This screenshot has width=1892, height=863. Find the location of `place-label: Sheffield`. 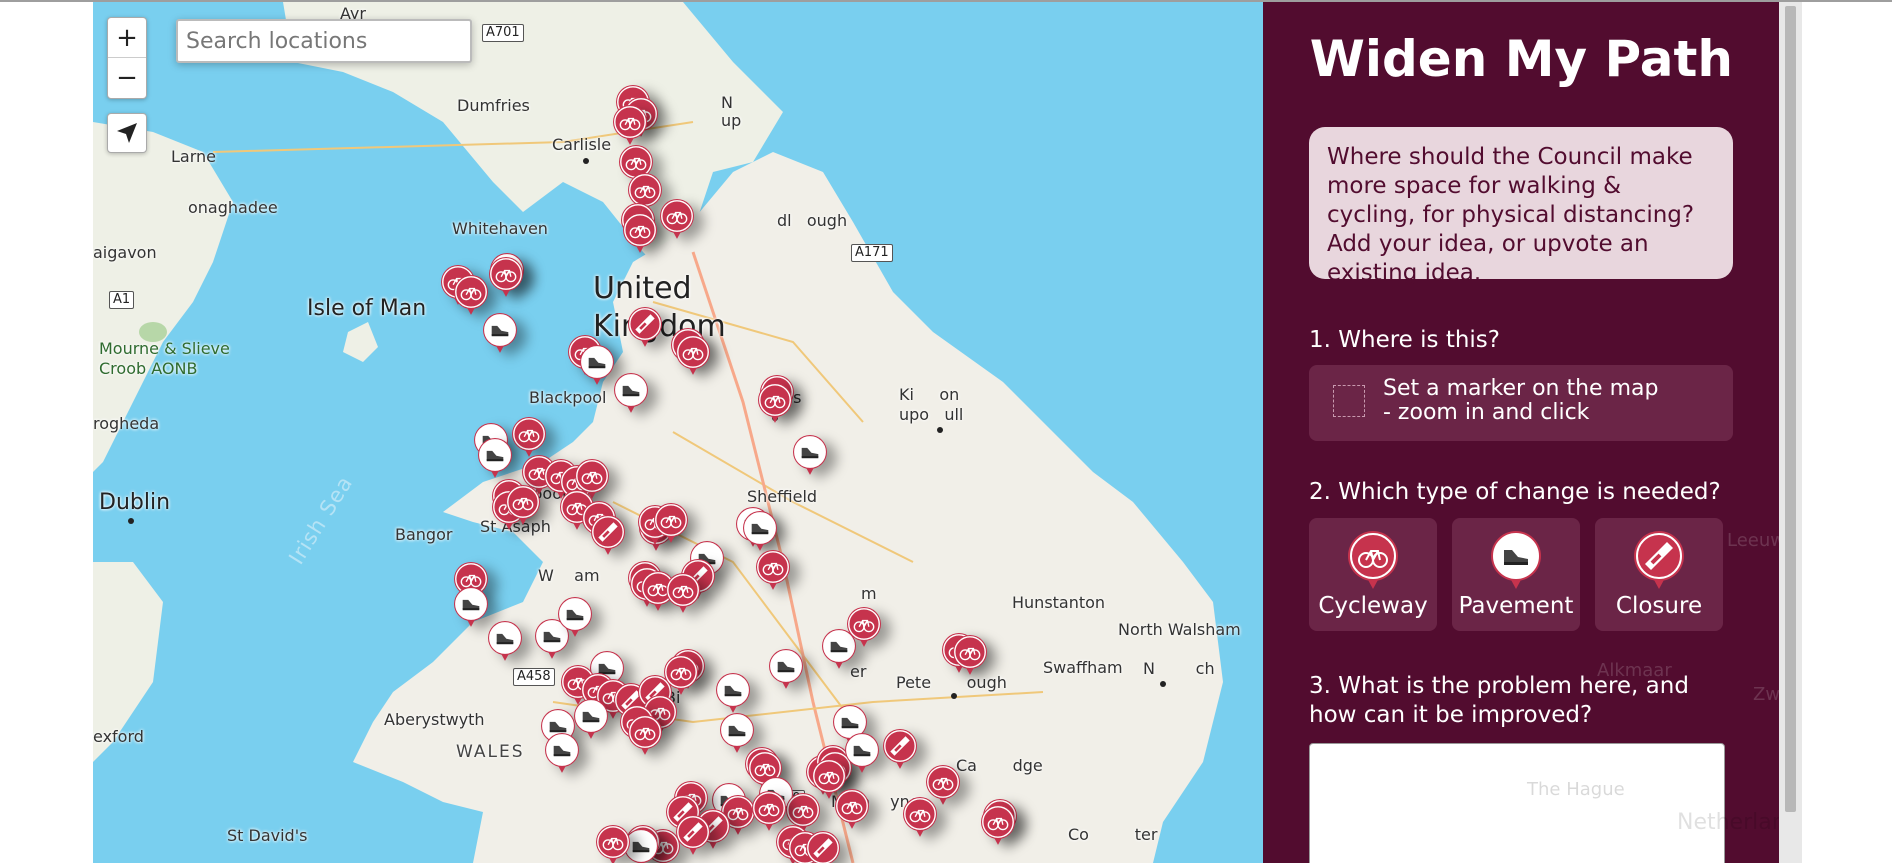

place-label: Sheffield is located at coordinates (782, 496).